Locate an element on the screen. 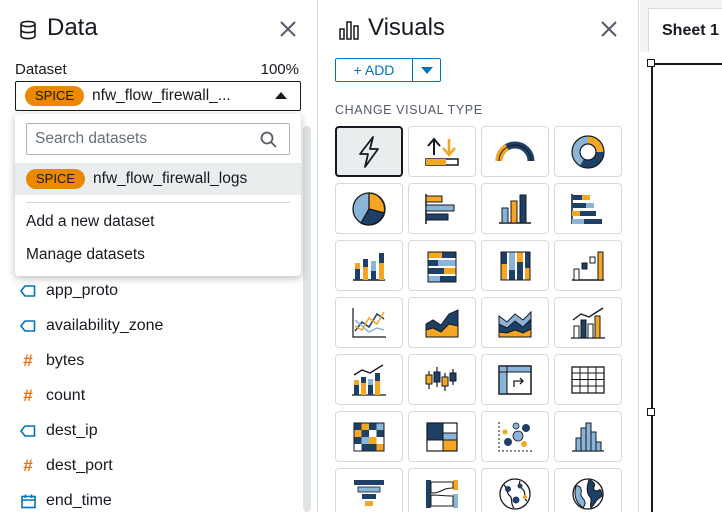  visual-type-box-plot is located at coordinates (442, 379).